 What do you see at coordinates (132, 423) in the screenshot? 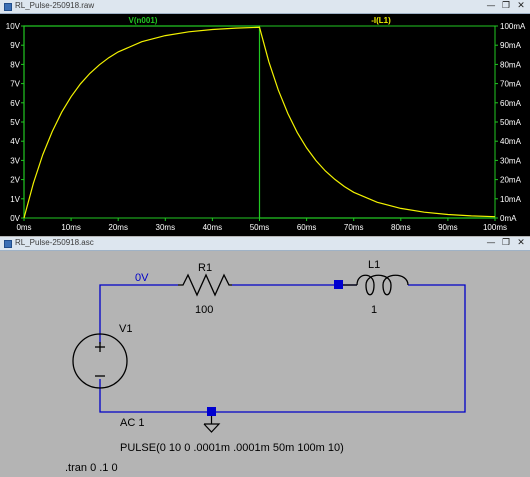
I see `v1-ac: AC 1` at bounding box center [132, 423].